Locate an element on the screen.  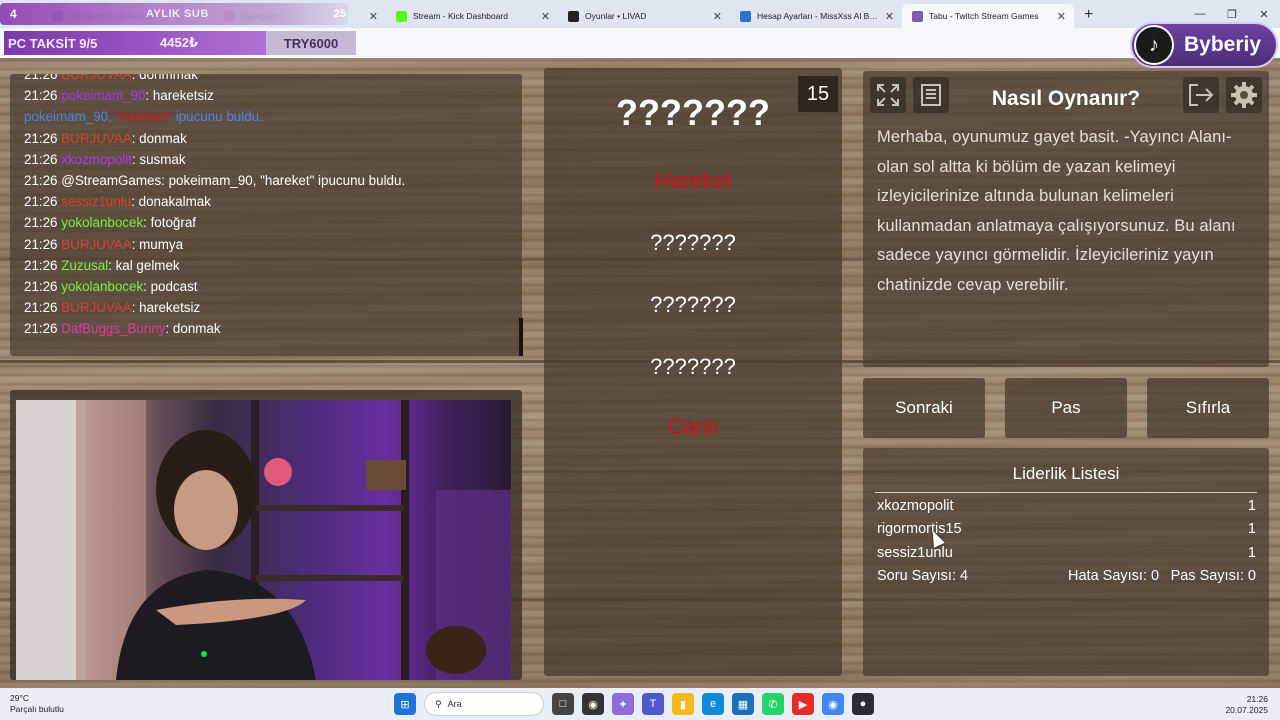
browser-tab: Oyunlar • LIVAD ✕ is located at coordinates (644, 16).